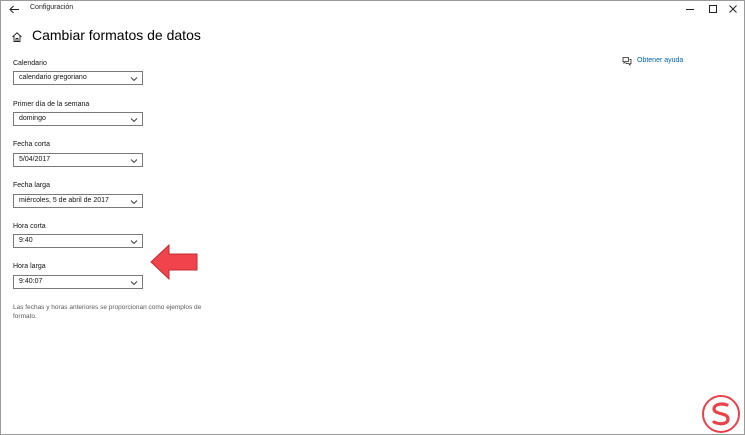 The height and width of the screenshot is (435, 745). What do you see at coordinates (32, 118) in the screenshot?
I see `first-day-value: domingo` at bounding box center [32, 118].